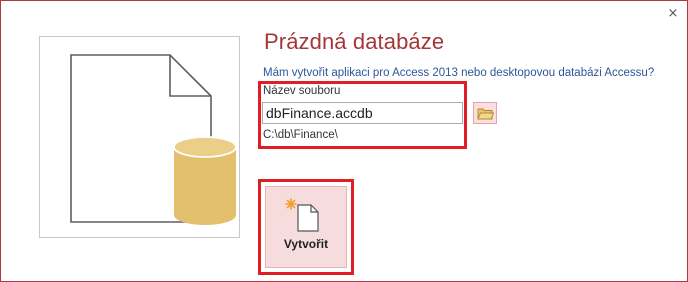 This screenshot has height=282, width=688. I want to click on filename-input, so click(362, 113).